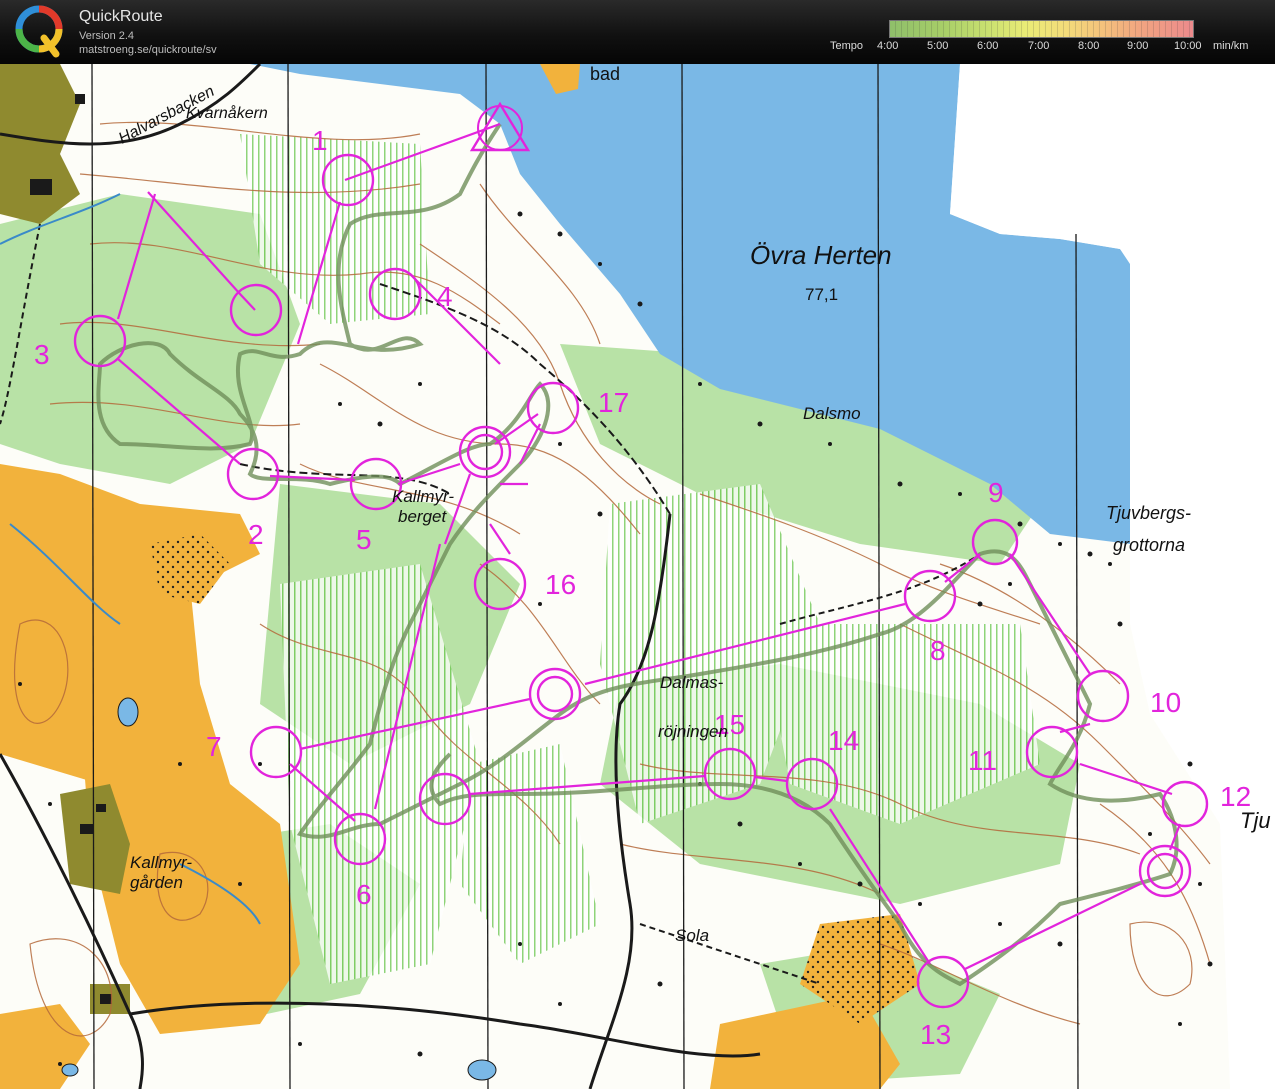 The image size is (1275, 1089). What do you see at coordinates (121, 16) in the screenshot?
I see `app-title: QuickRoute` at bounding box center [121, 16].